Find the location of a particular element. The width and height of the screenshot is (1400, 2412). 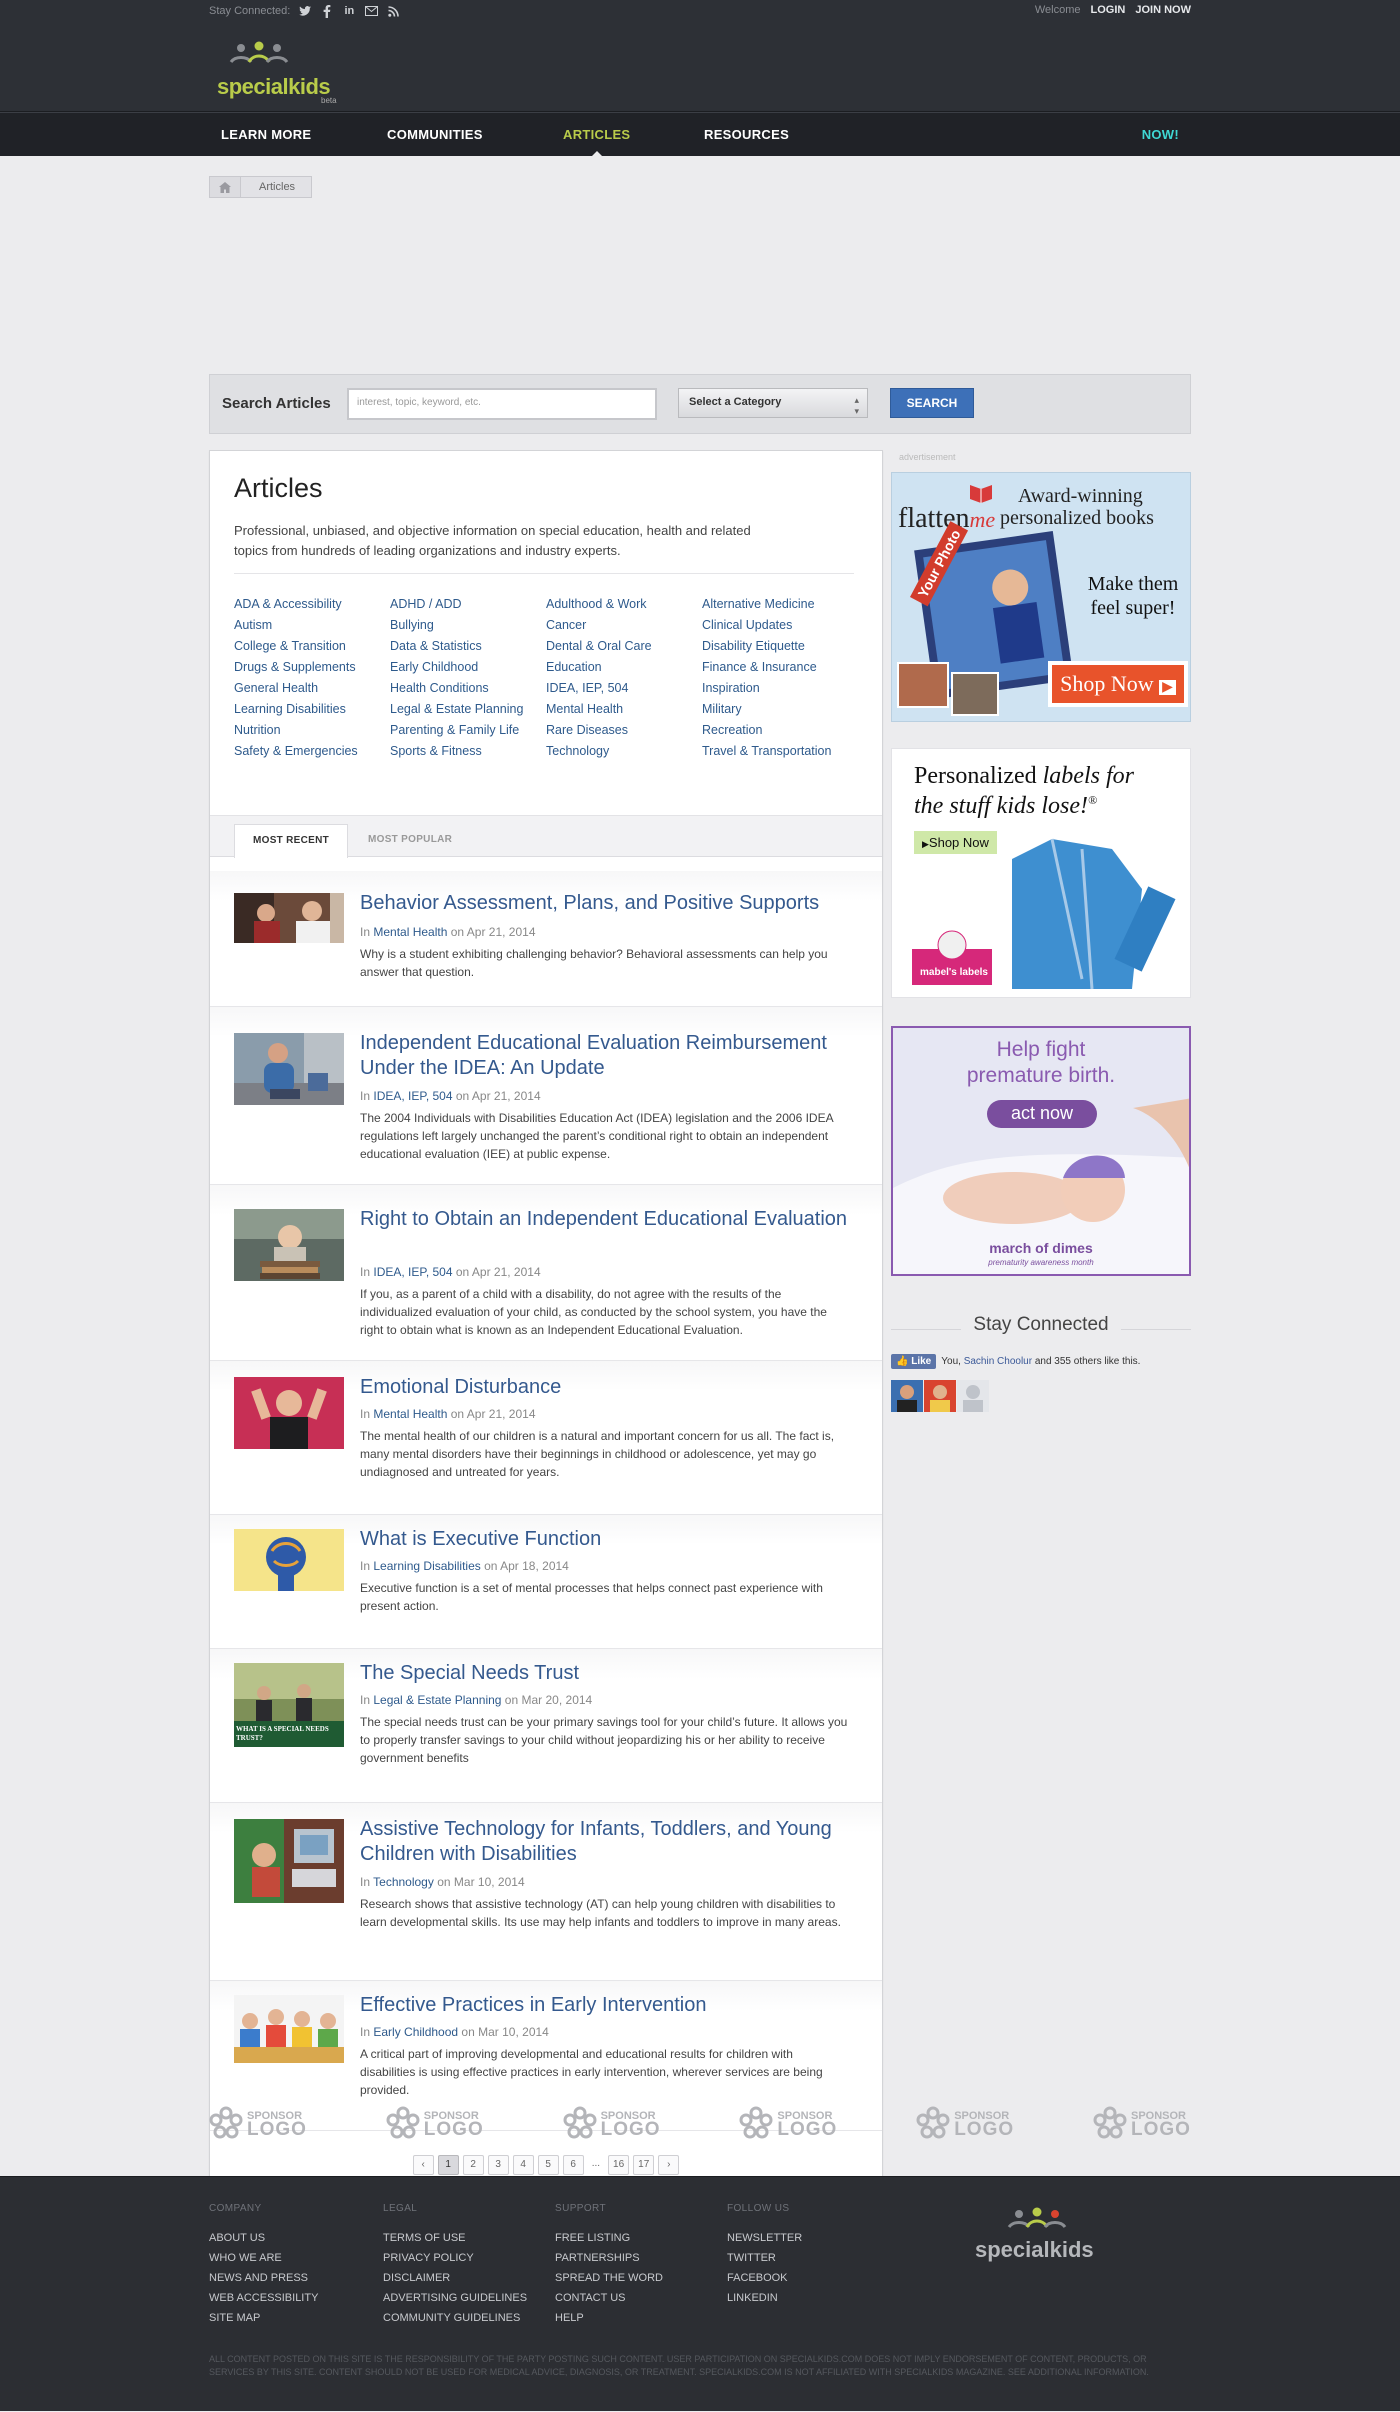

footer-link: ADVERTISING GUIDELINES is located at coordinates (455, 2298).